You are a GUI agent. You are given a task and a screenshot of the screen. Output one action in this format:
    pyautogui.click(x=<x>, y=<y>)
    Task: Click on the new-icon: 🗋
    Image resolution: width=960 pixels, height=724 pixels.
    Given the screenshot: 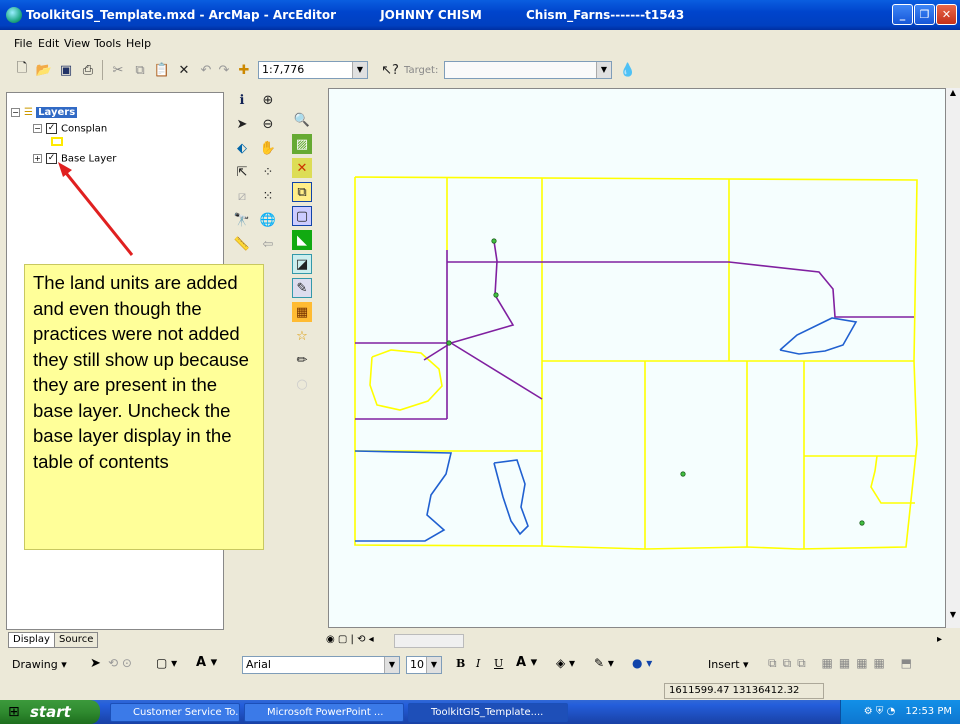 What is the action you would take?
    pyautogui.click(x=22, y=70)
    